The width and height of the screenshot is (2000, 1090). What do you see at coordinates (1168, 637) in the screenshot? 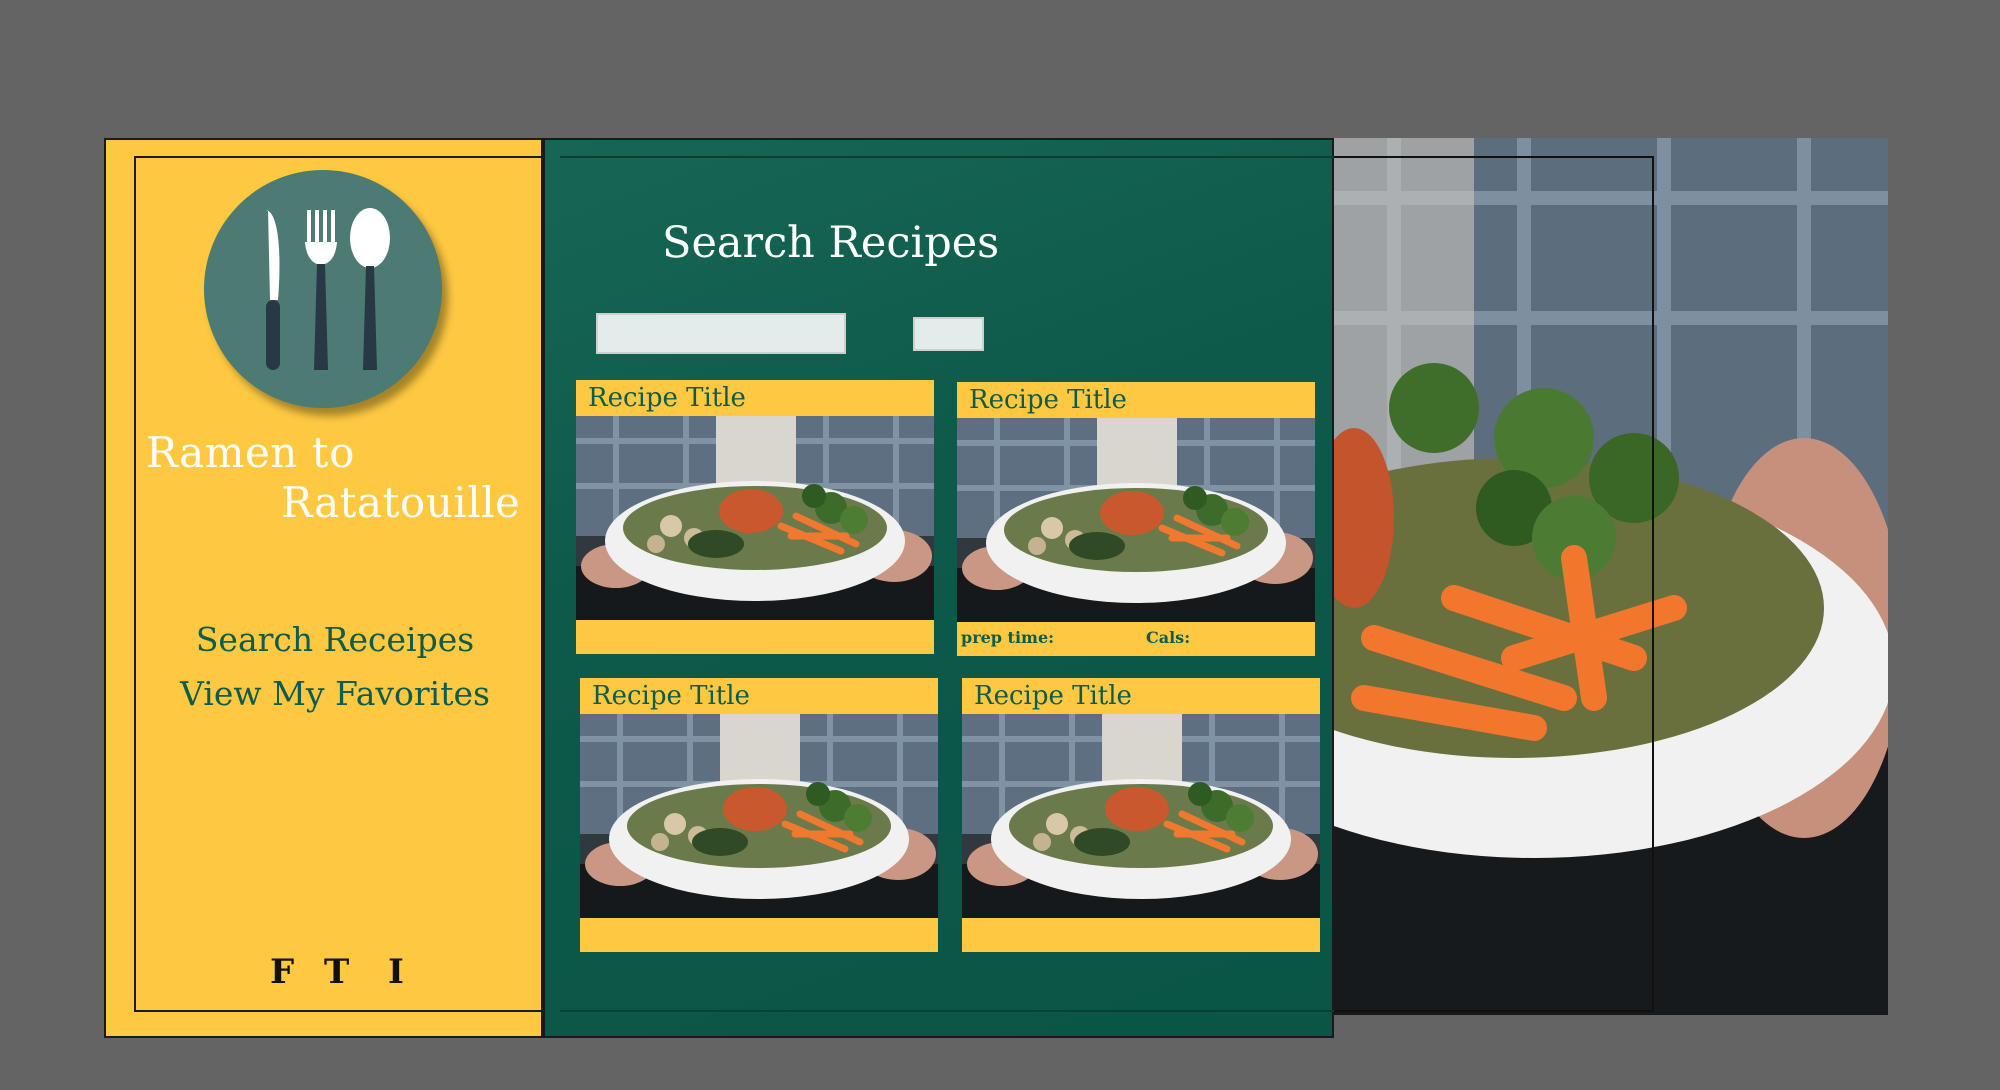
I see `calories-label: Cals:` at bounding box center [1168, 637].